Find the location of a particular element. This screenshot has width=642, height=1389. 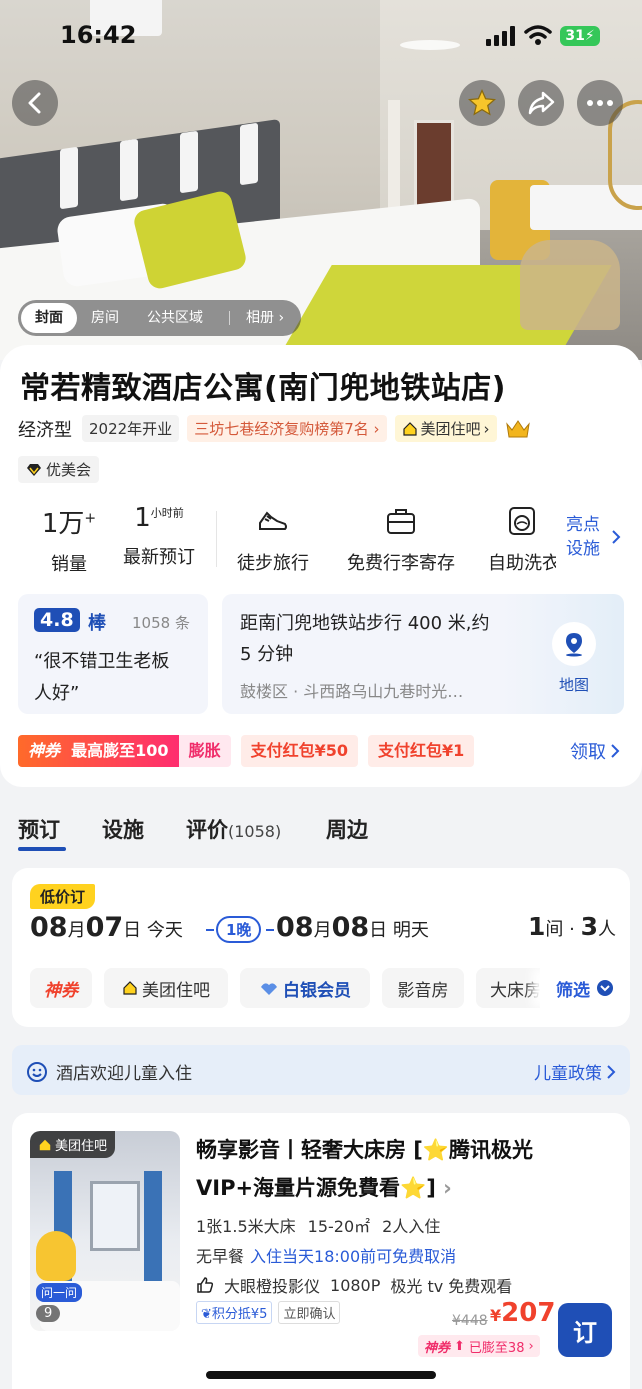

filter-silver-member: 白银会员 is located at coordinates (305, 988).